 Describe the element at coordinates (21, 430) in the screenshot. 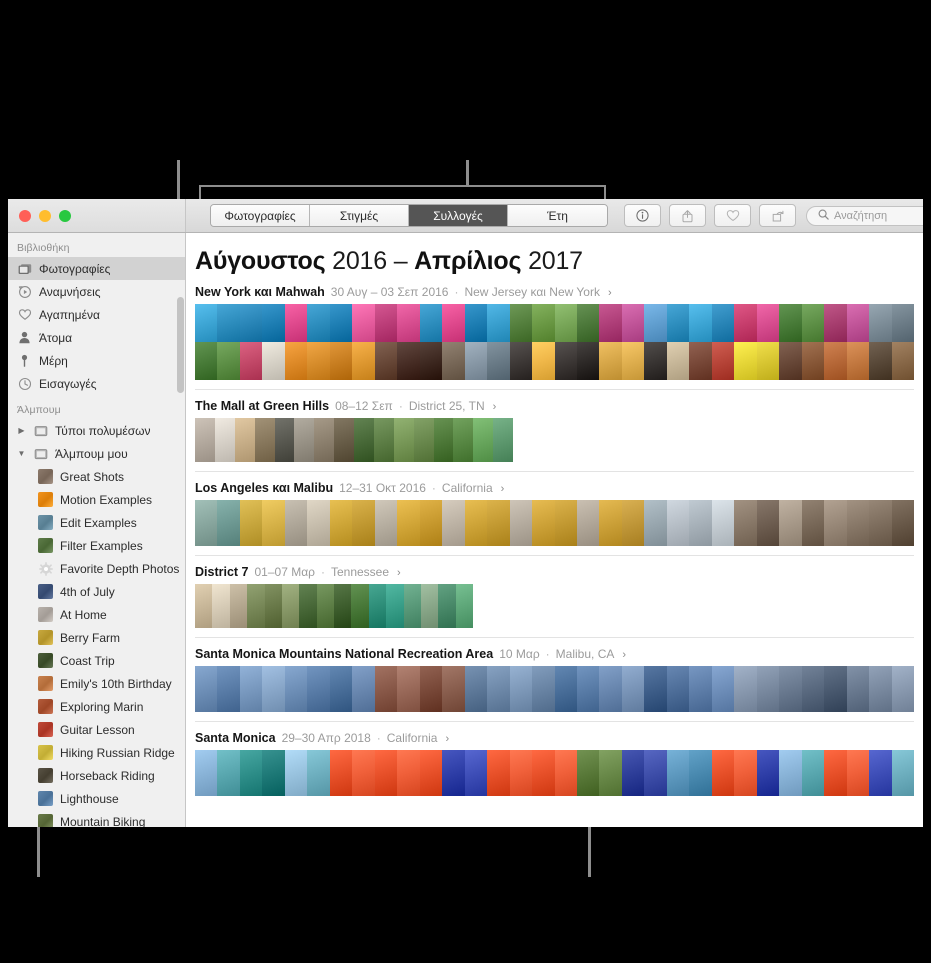

I see `chevron-right-icon: ▶` at that location.